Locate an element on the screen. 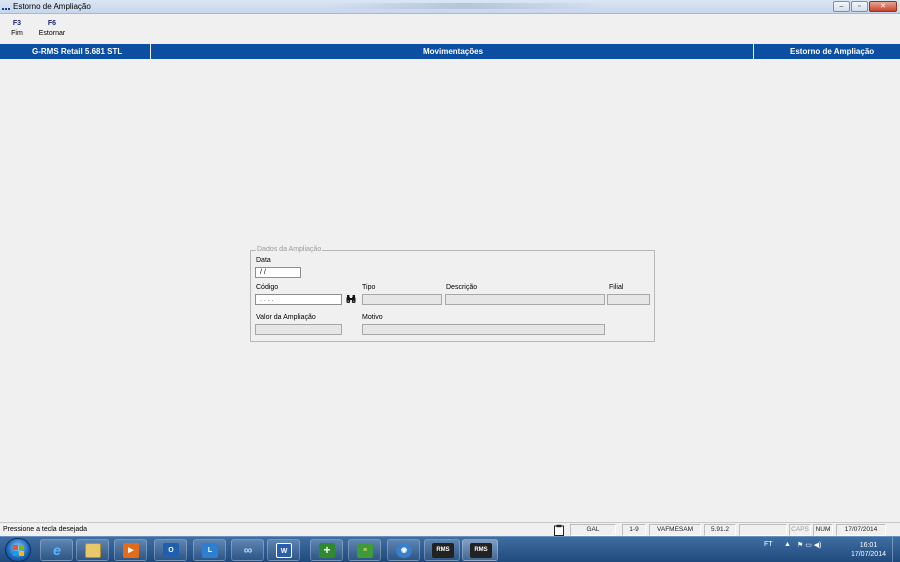  motivo-label: Motivo is located at coordinates (372, 317).